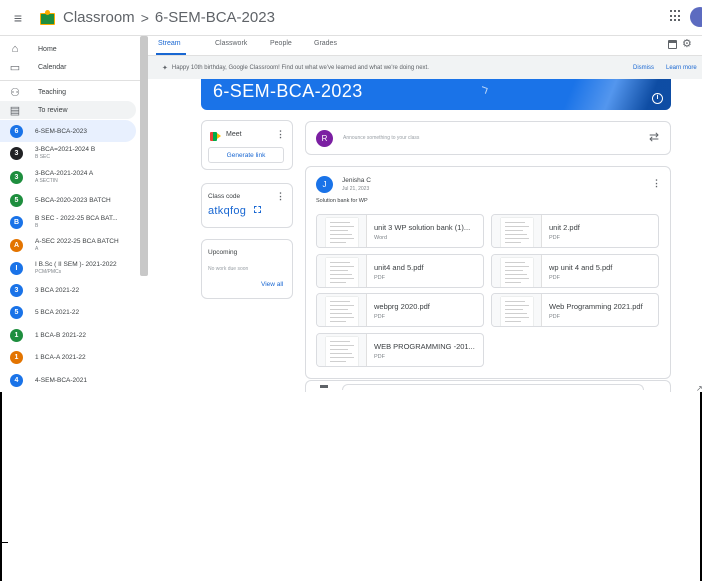 The width and height of the screenshot is (702, 581). What do you see at coordinates (57, 290) in the screenshot?
I see `class-name: 3 BCA 2021-22` at bounding box center [57, 290].